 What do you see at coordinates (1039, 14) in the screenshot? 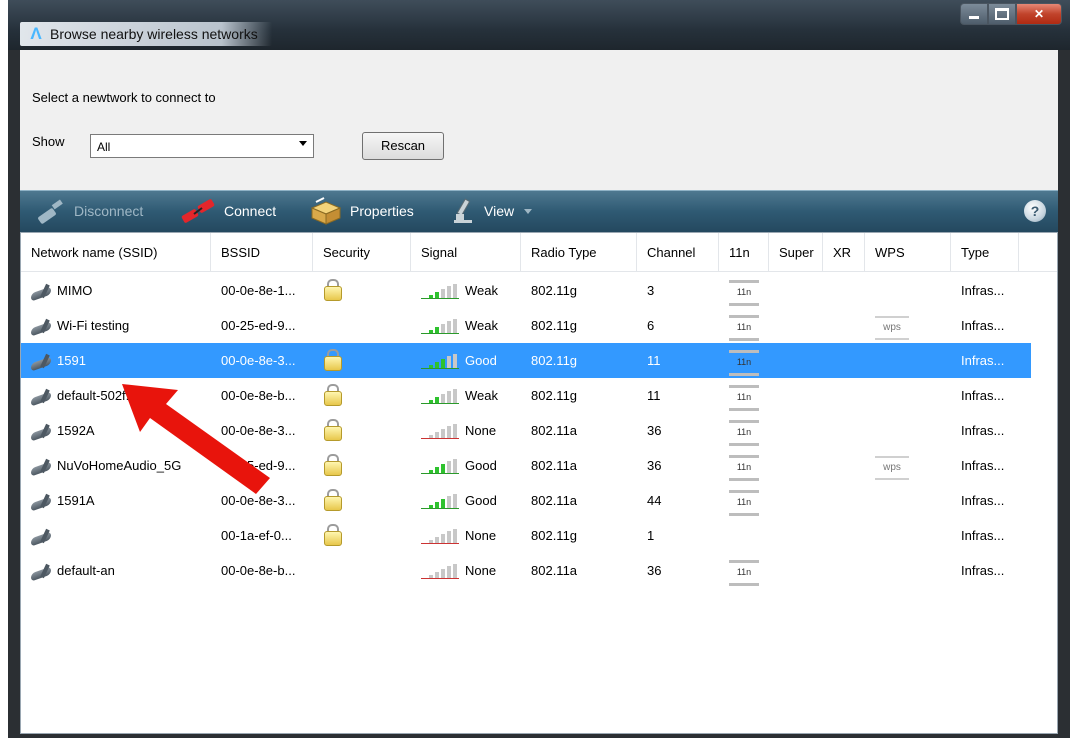
I see `close-button: ✕` at bounding box center [1039, 14].